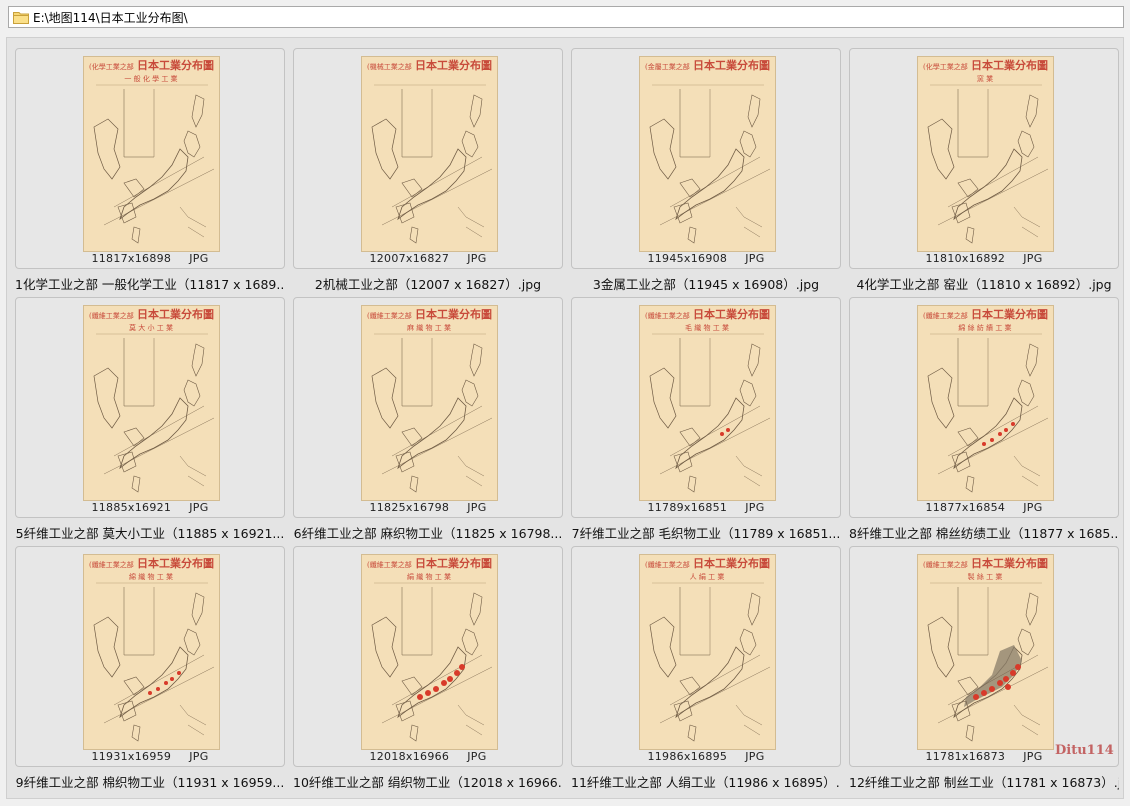  What do you see at coordinates (150, 507) in the screenshot?
I see `image-info: 11885x16921 JPG` at bounding box center [150, 507].